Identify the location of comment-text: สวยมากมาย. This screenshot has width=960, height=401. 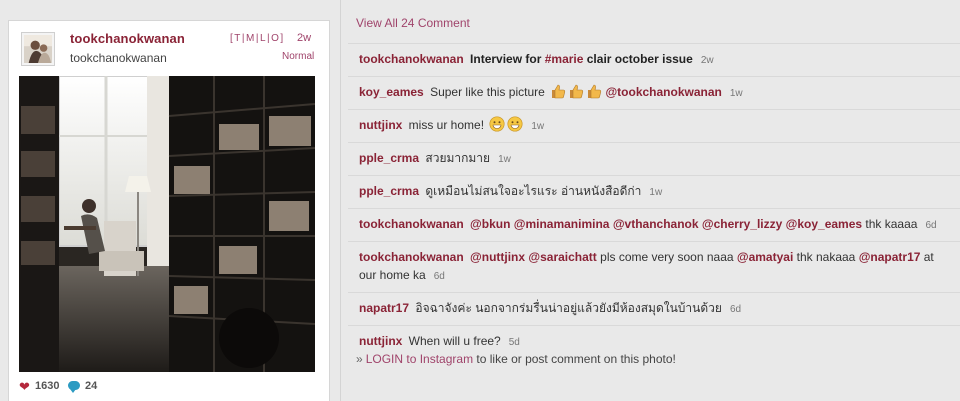
(458, 158).